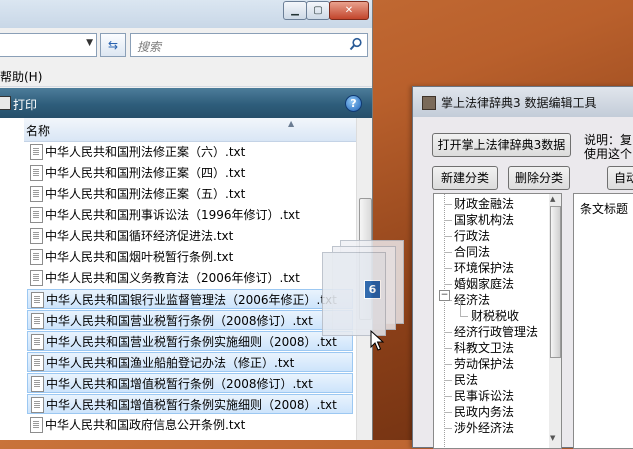  What do you see at coordinates (190, 152) in the screenshot?
I see `file-row: 中华人民共和国刑法修正案（六）.txt` at bounding box center [190, 152].